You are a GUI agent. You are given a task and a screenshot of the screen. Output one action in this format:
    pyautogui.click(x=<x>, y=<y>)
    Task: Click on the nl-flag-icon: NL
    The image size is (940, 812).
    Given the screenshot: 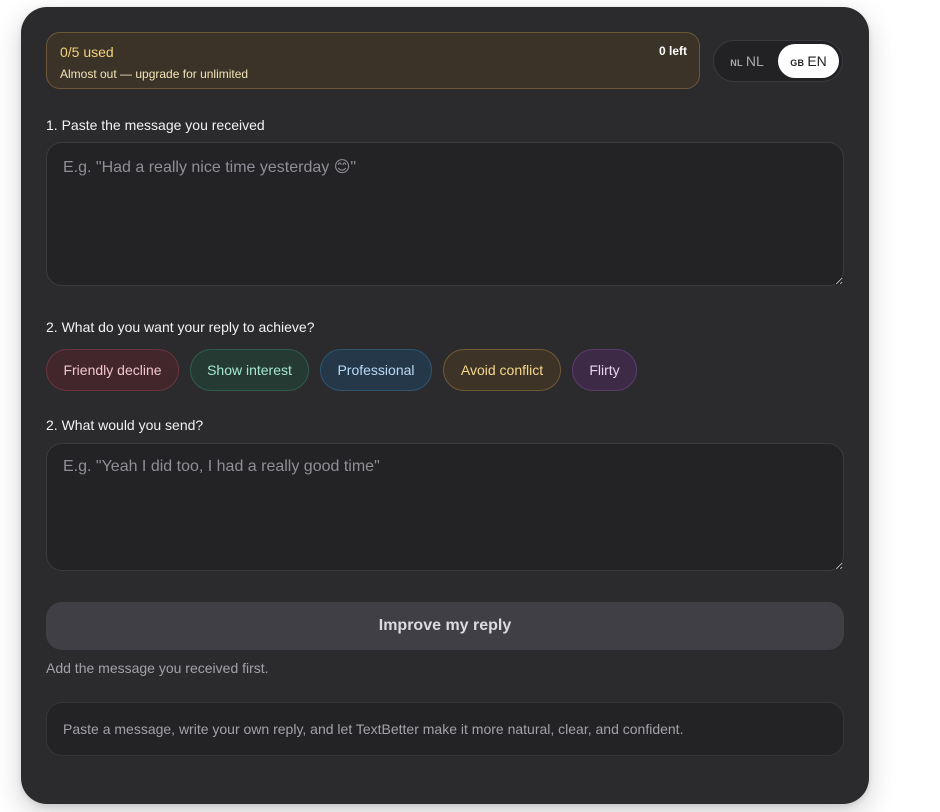 What is the action you would take?
    pyautogui.click(x=736, y=63)
    